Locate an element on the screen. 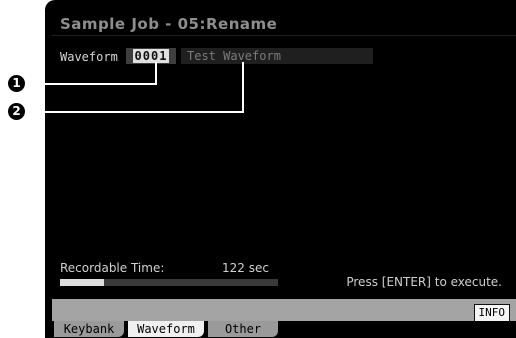 Image resolution: width=516 pixels, height=338 pixels. waveform-number-value: 0001 is located at coordinates (151, 56).